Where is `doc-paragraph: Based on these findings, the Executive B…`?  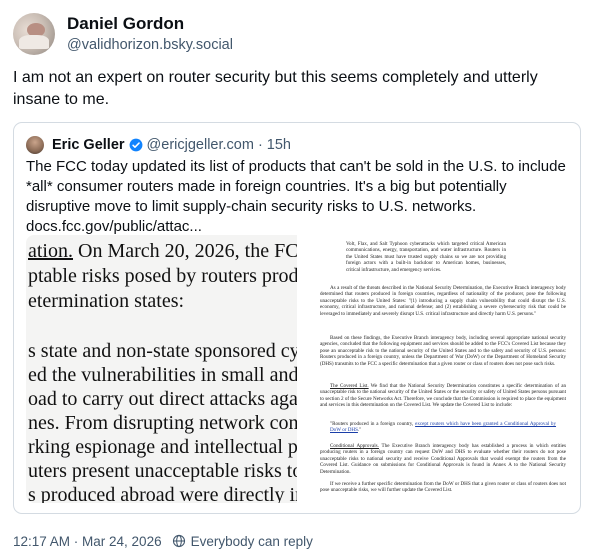
doc-paragraph: Based on these findings, the Executive B… is located at coordinates (443, 351).